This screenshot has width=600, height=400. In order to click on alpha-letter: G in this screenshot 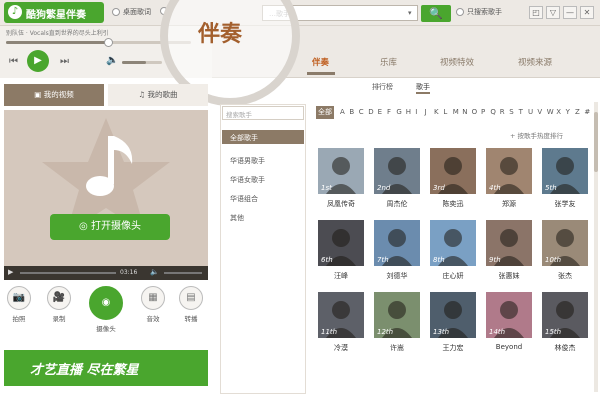, I will do `click(398, 112)`.